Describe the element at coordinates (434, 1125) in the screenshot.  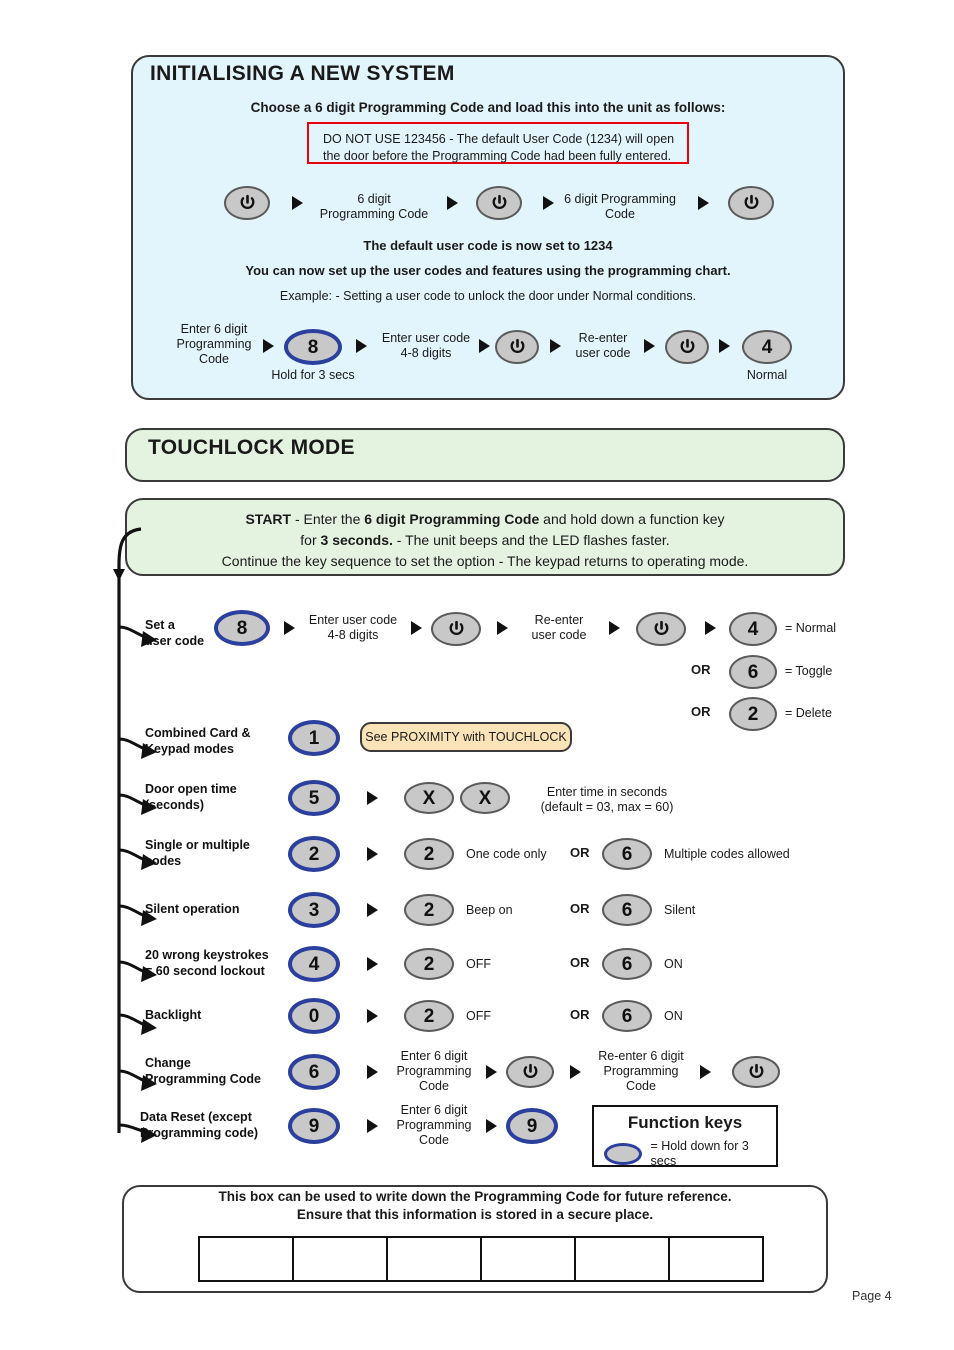
I see `row9-enter-text: Enter 6 digit Programming Code` at that location.